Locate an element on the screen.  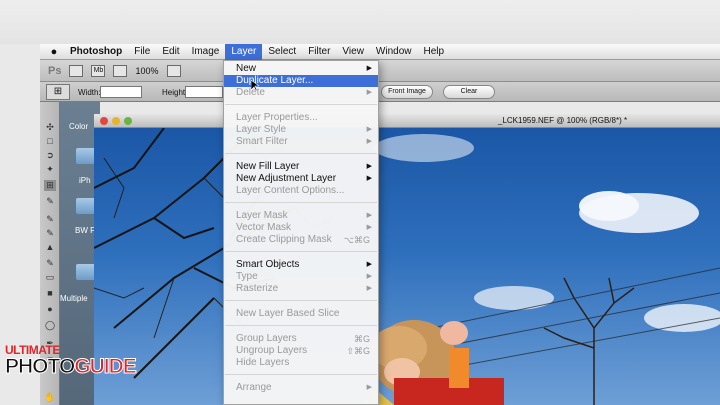
launch-bridge-icon is located at coordinates (76, 70).